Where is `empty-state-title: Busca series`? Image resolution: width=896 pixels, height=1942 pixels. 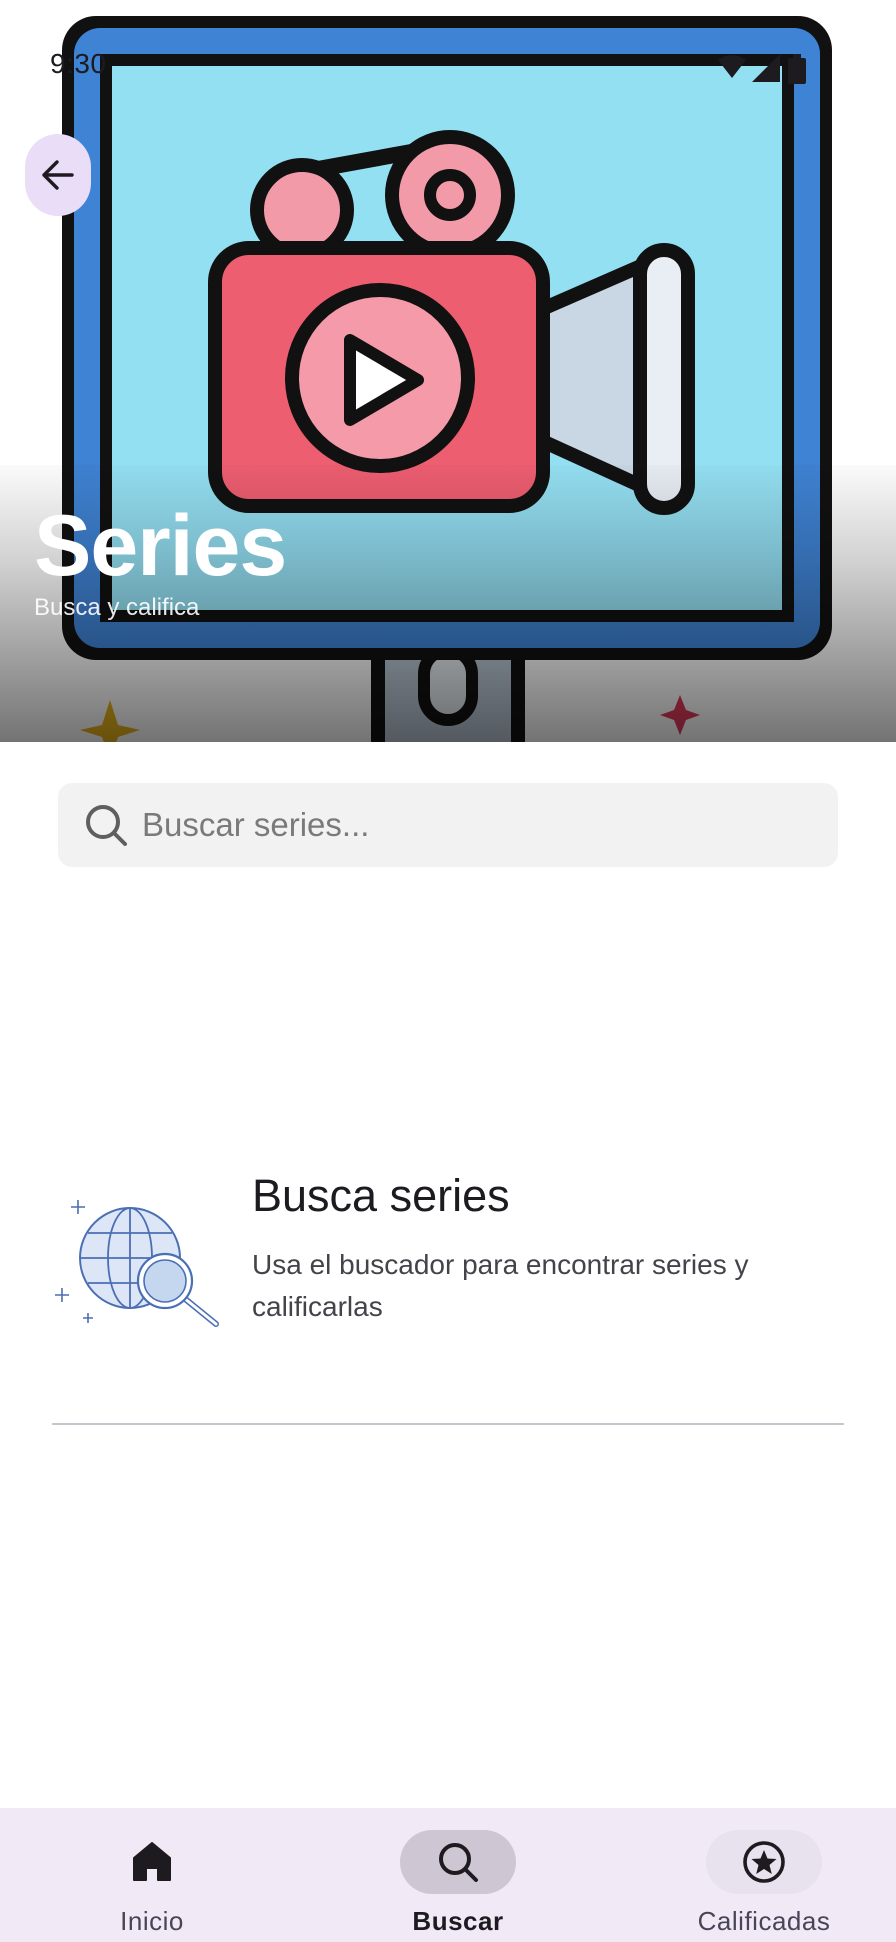
empty-state-title: Busca series is located at coordinates (381, 1195).